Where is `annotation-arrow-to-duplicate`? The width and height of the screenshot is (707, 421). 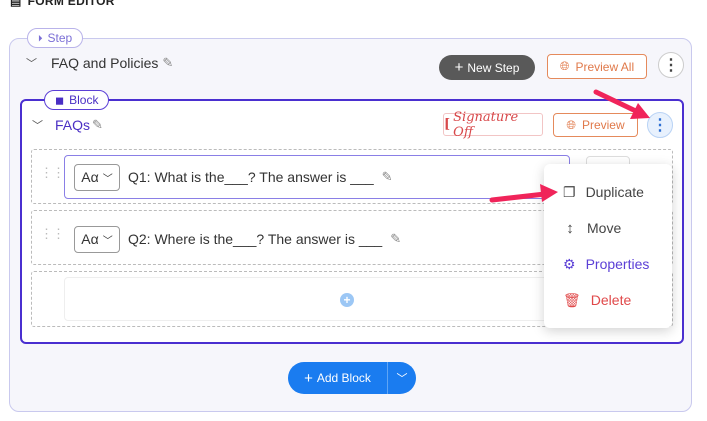 annotation-arrow-to-duplicate is located at coordinates (523, 193).